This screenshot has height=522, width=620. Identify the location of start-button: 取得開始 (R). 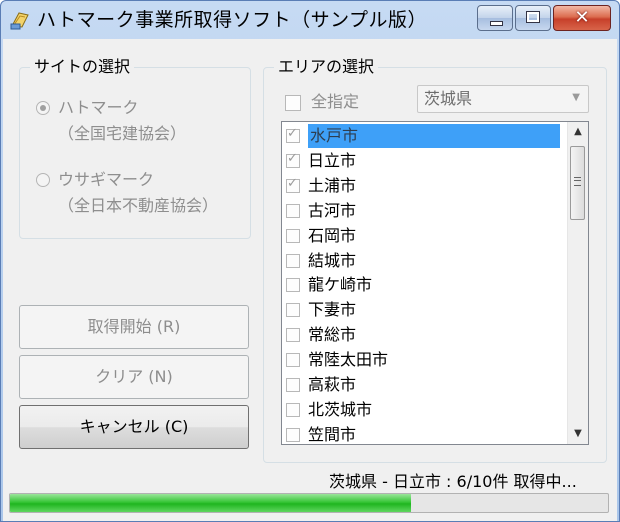
(134, 327).